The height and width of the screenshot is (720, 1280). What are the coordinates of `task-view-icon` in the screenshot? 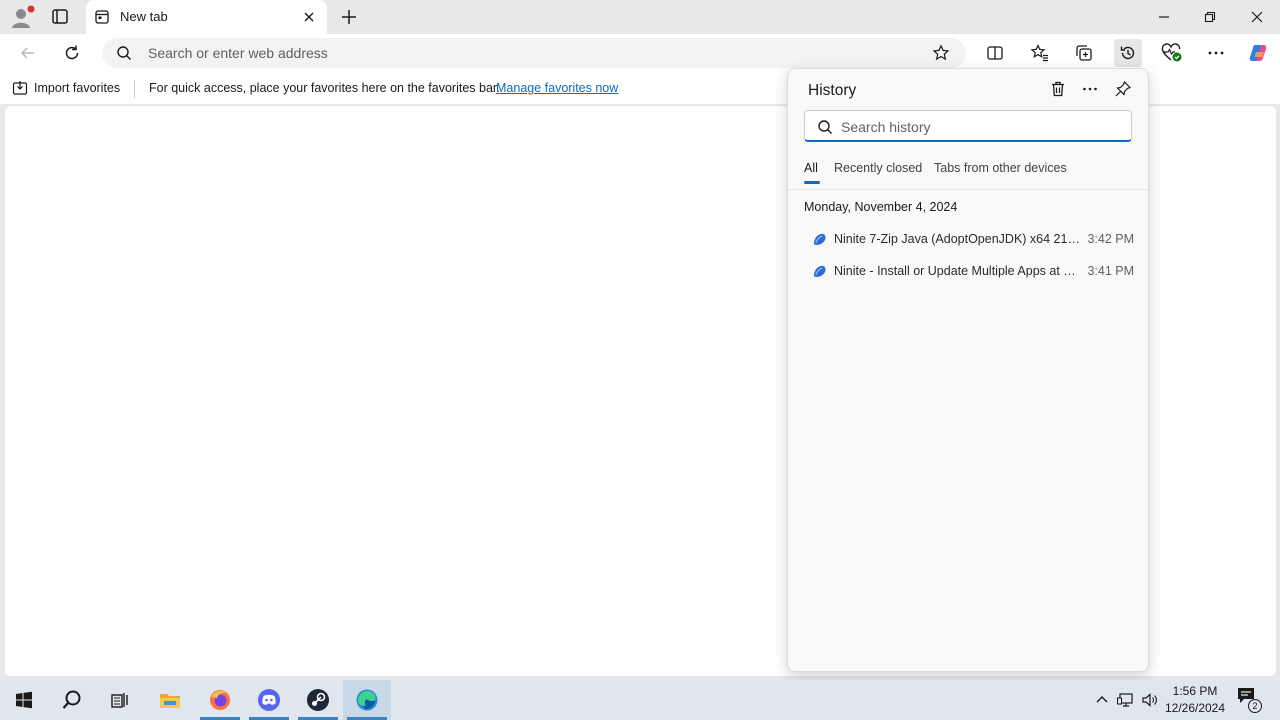 It's located at (119, 700).